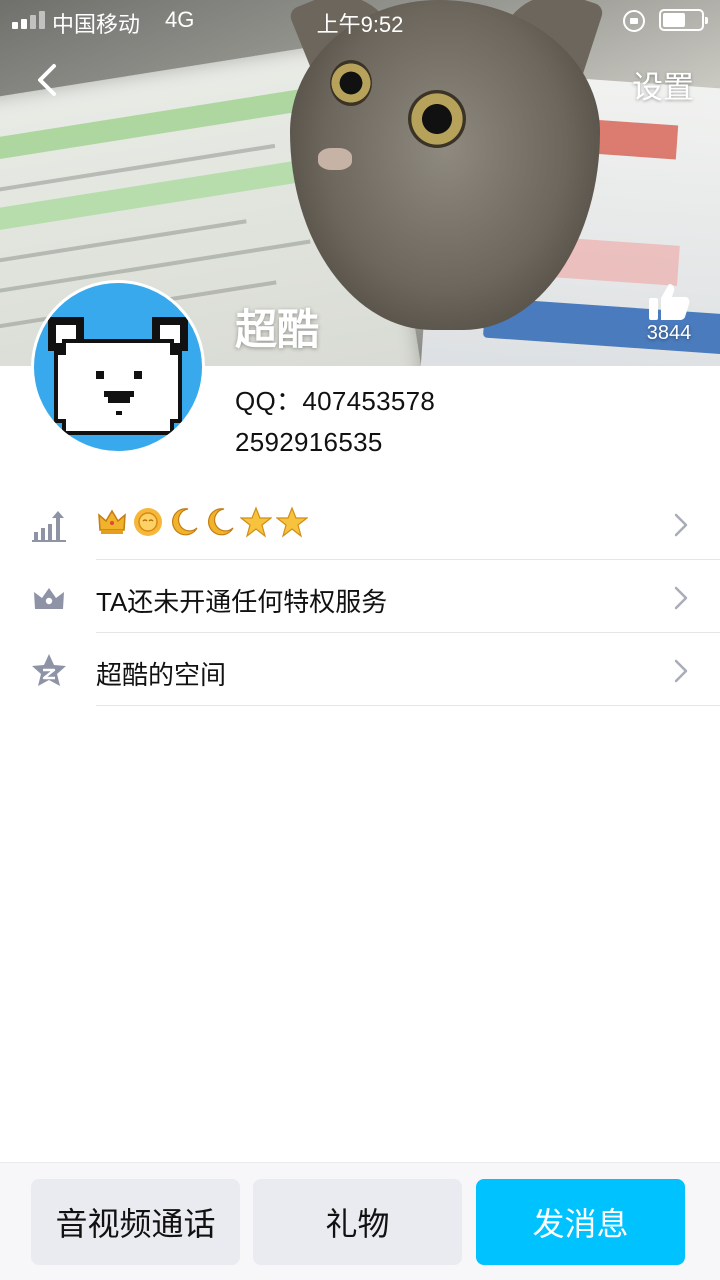 The image size is (720, 1280). What do you see at coordinates (118, 376) in the screenshot?
I see `pixel-bear-avatar-image` at bounding box center [118, 376].